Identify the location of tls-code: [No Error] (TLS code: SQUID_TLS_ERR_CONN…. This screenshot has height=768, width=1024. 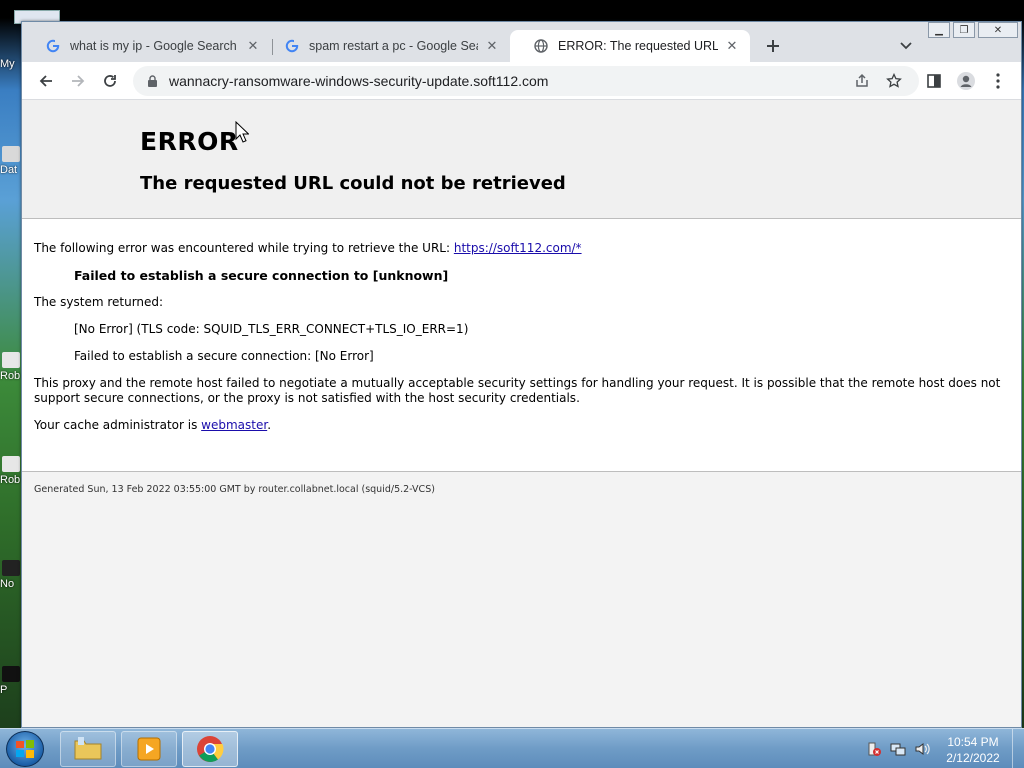
(271, 329).